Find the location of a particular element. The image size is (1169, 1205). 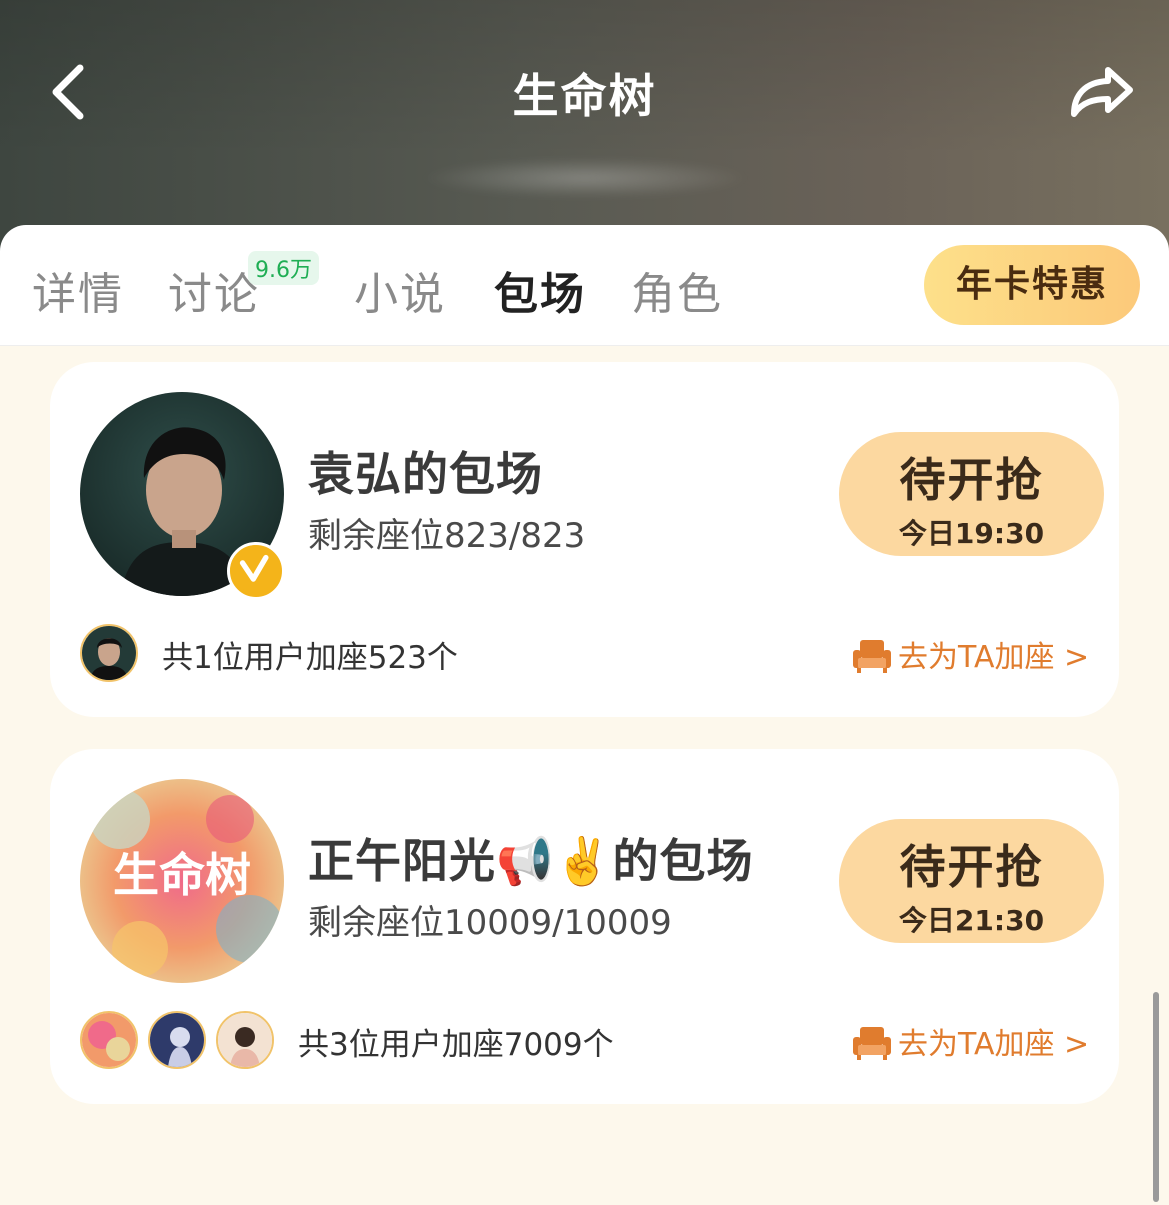

blurred-subtitle is located at coordinates (585, 178).